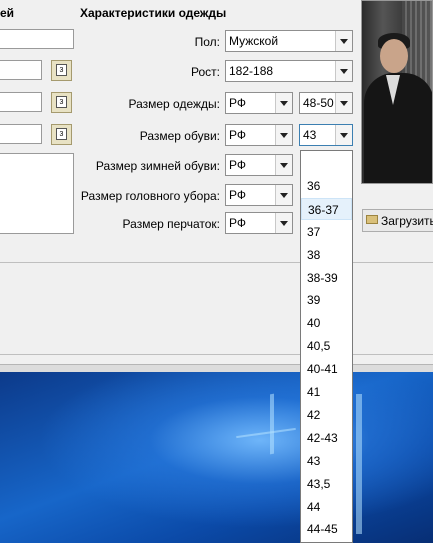  I want to click on dropdown-option: 43,5, so click(326, 484).